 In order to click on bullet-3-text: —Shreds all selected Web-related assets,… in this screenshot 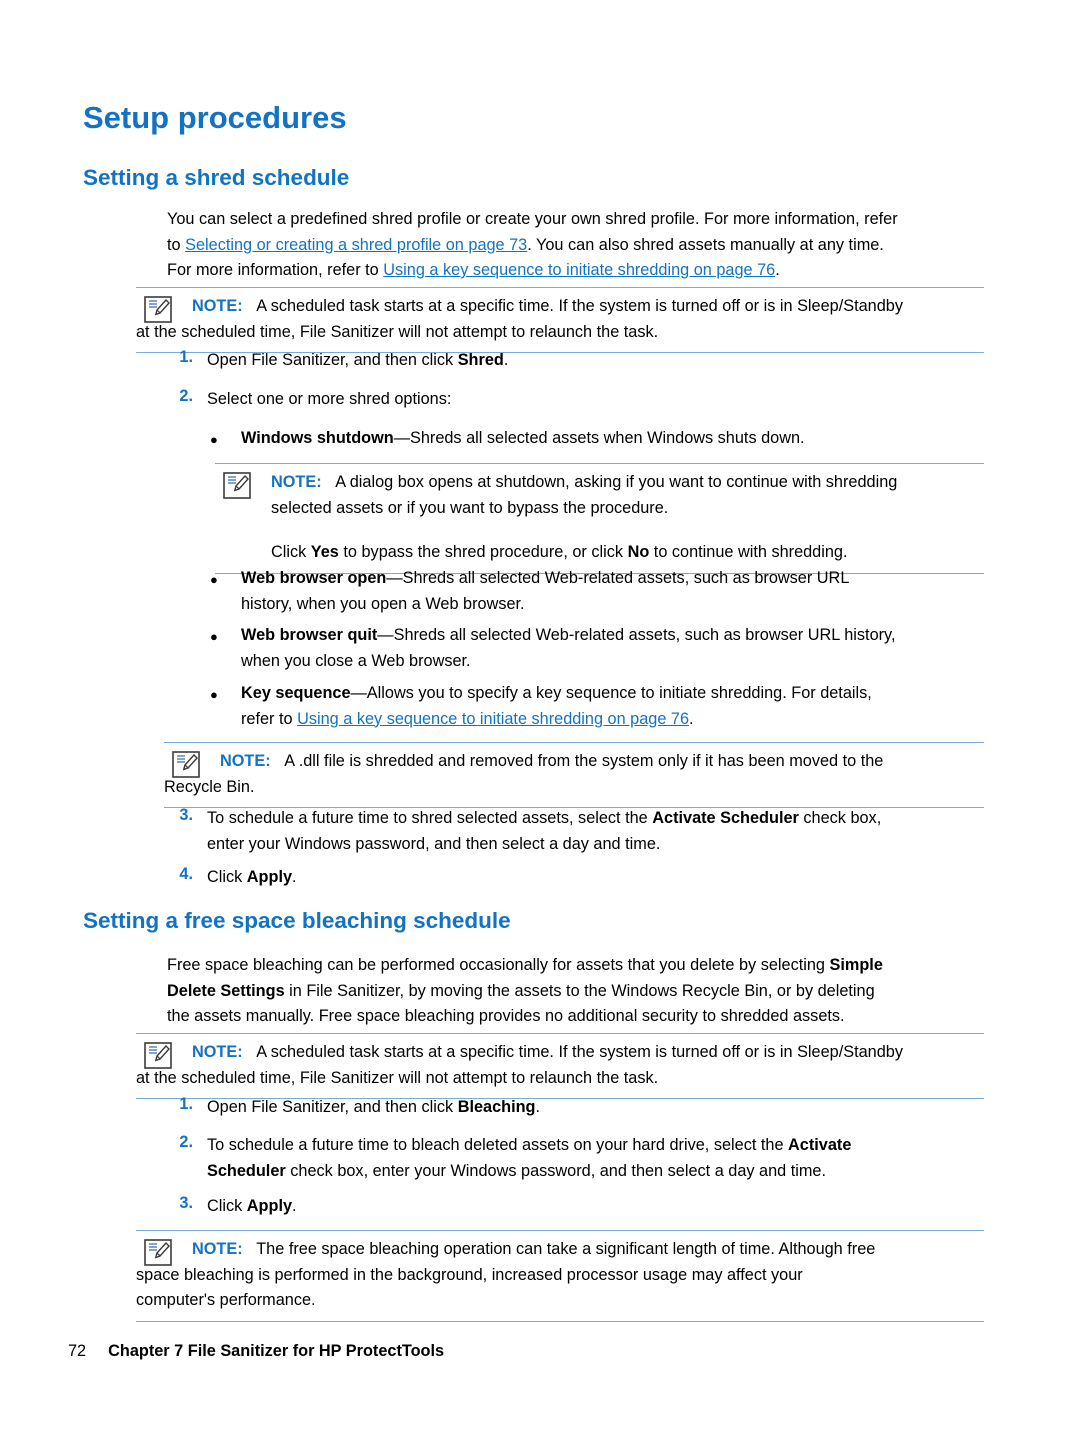, I will do `click(636, 635)`.